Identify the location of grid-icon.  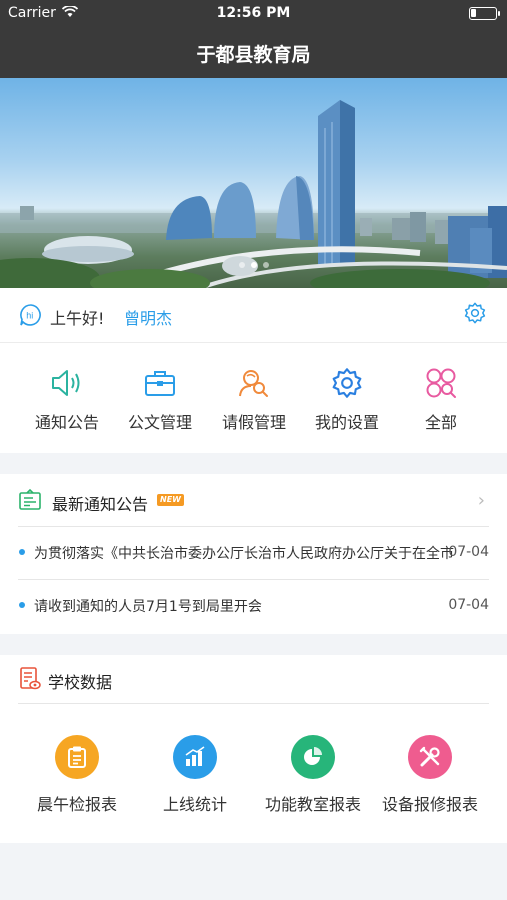
(441, 383).